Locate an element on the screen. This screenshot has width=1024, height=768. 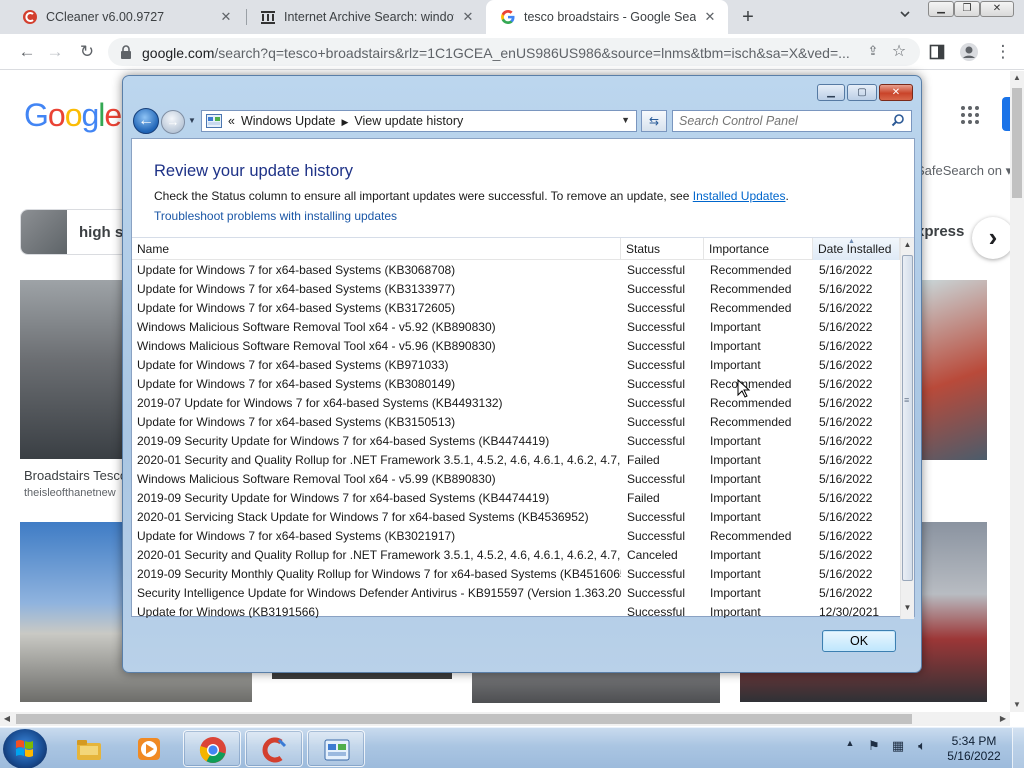
taskbar-control-panel is located at coordinates (336, 748).